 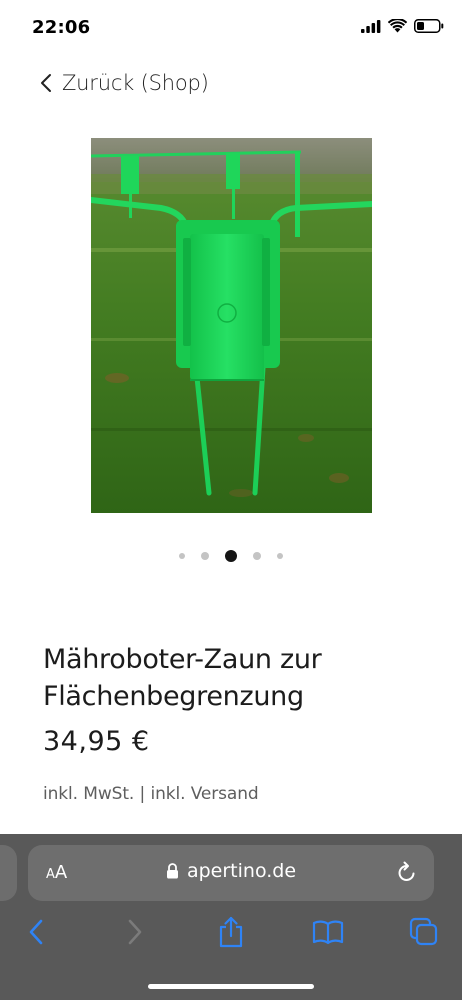 What do you see at coordinates (135, 83) in the screenshot?
I see `back-label: Zurück (Shop)` at bounding box center [135, 83].